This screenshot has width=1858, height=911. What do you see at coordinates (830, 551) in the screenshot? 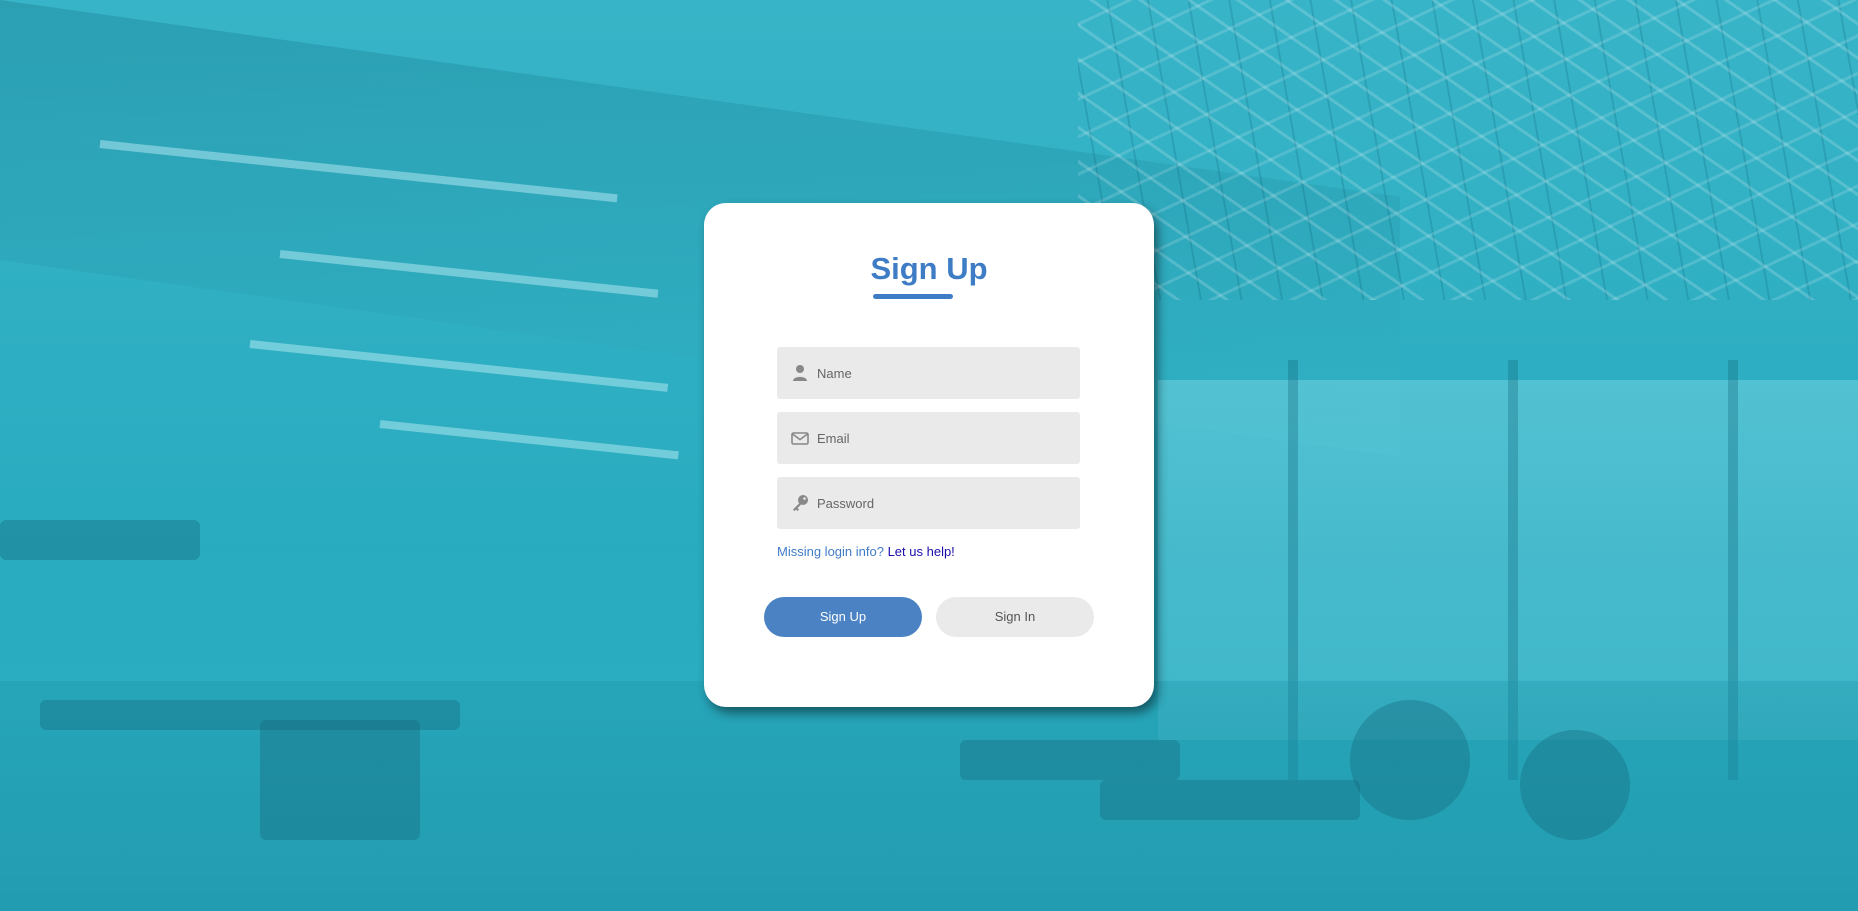
I see `help-text: Missing login info?` at bounding box center [830, 551].